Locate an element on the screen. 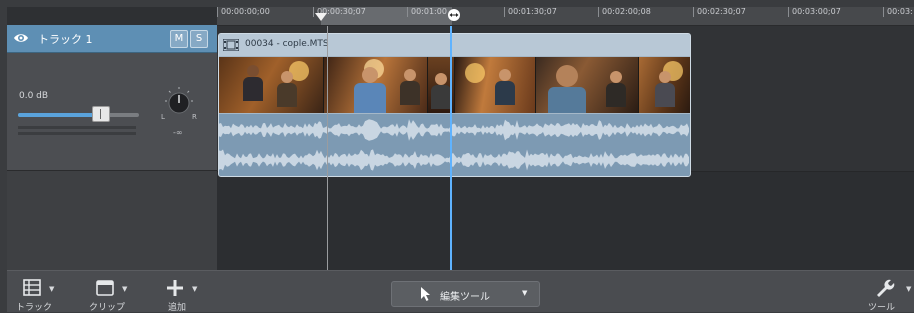 The height and width of the screenshot is (313, 914). eye-icon is located at coordinates (21, 38).